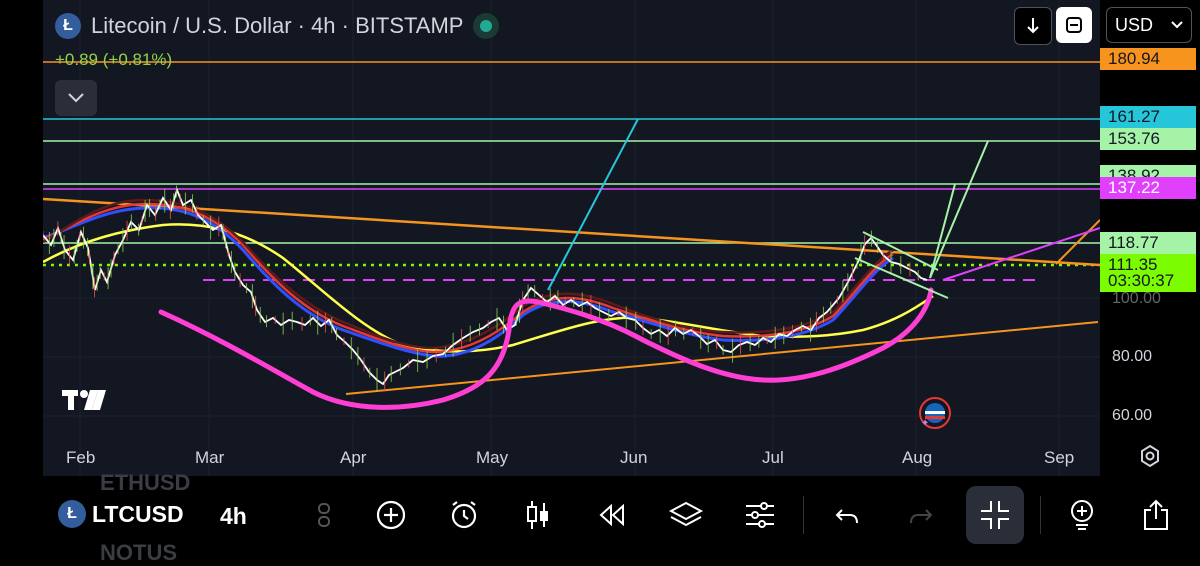  I want to click on price-label: 180.94, so click(1148, 59).